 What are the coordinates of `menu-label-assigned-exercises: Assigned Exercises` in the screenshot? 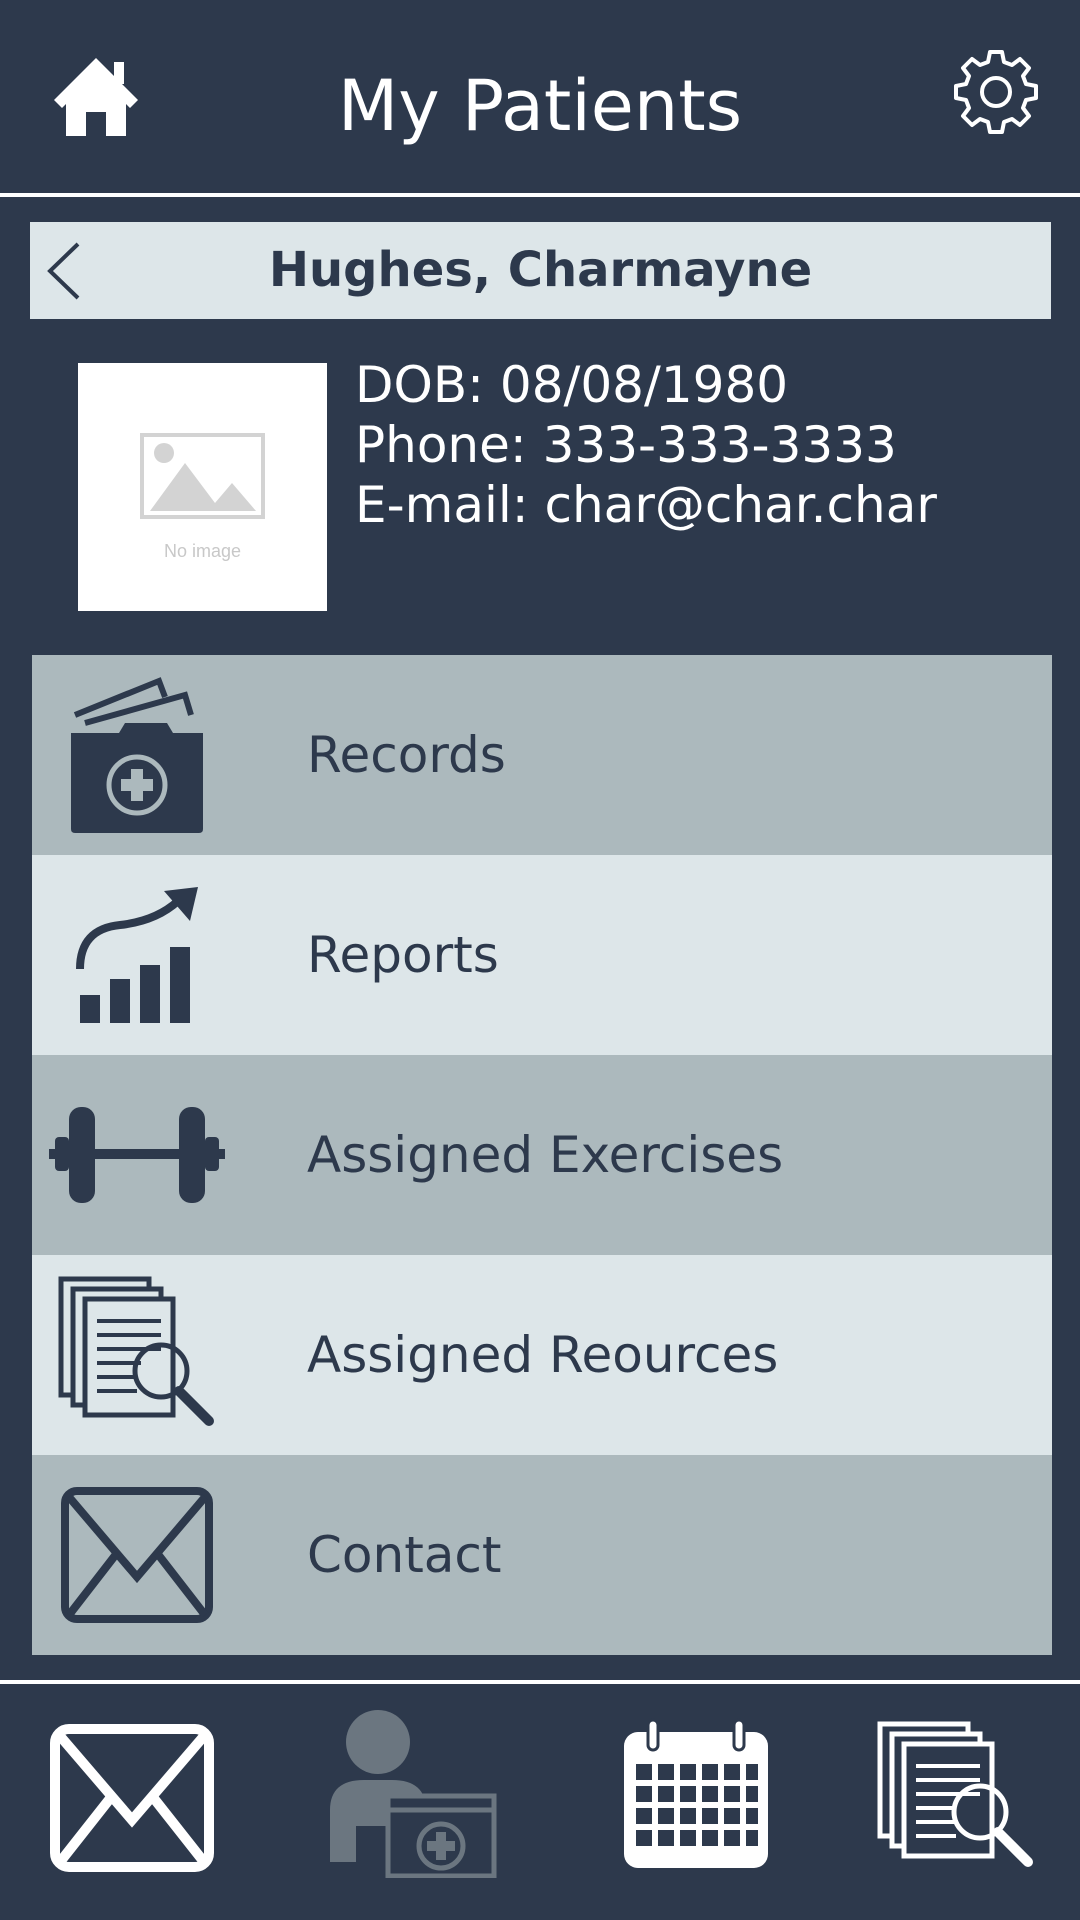 It's located at (545, 1155).